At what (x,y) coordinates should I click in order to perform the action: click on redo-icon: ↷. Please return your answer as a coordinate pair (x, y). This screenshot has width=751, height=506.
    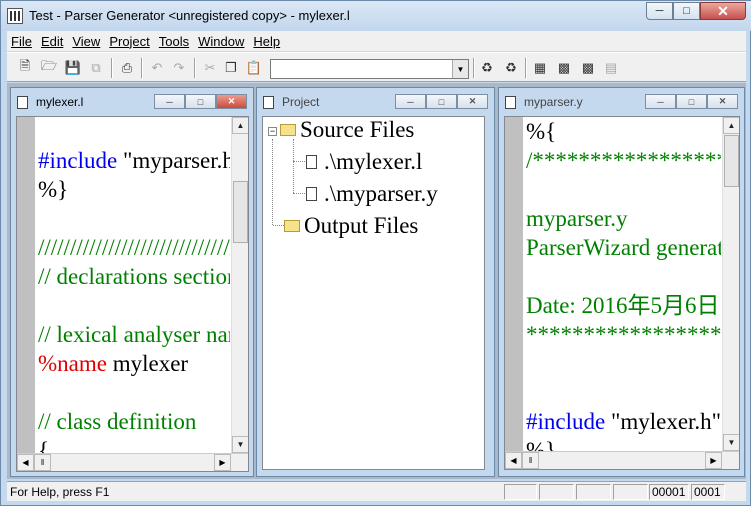
    Looking at the image, I should click on (179, 68).